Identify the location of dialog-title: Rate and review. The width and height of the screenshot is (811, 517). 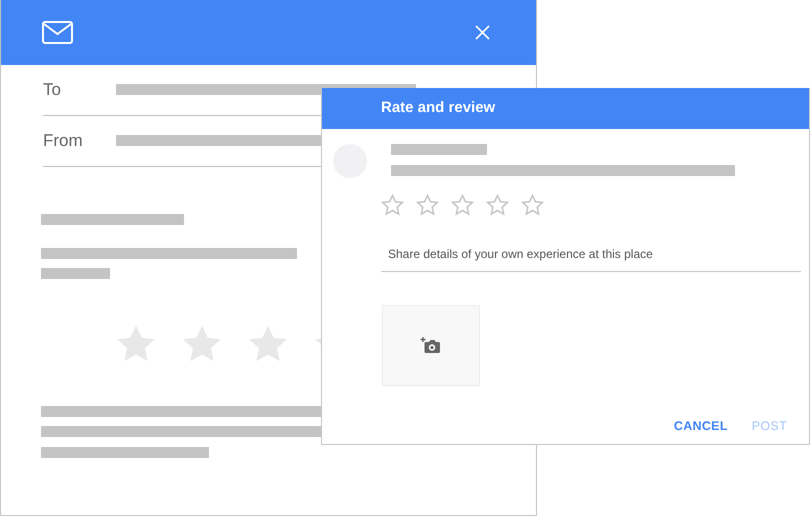
(565, 108).